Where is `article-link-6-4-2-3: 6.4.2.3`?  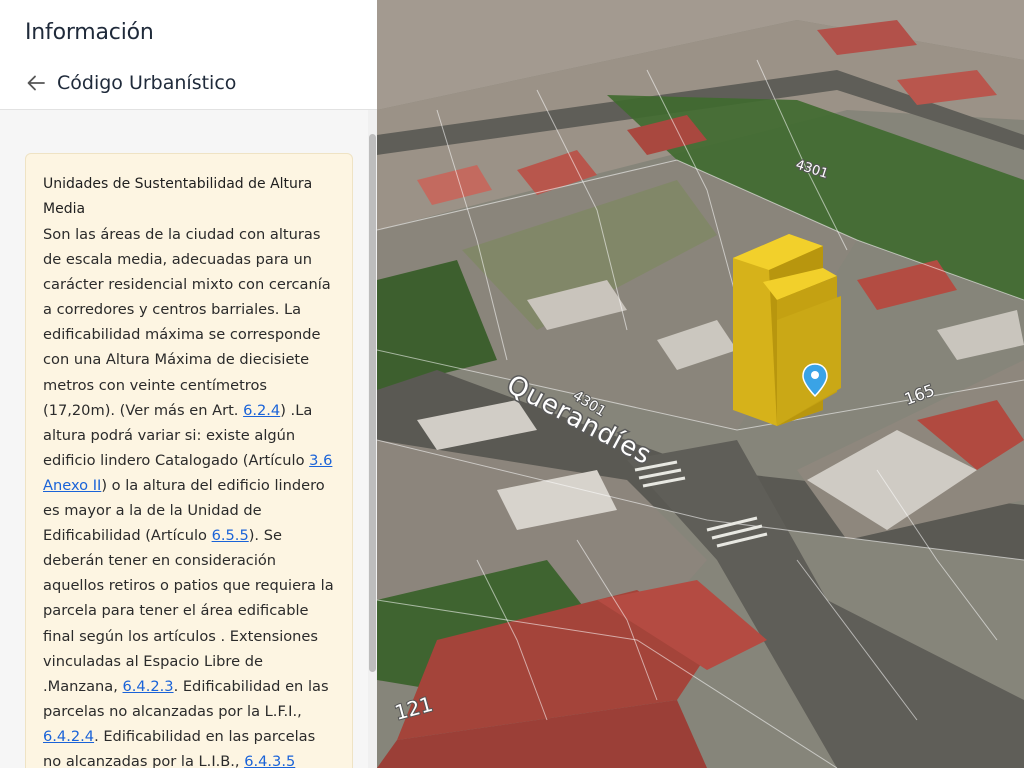
article-link-6-4-2-3: 6.4.2.3 is located at coordinates (148, 686).